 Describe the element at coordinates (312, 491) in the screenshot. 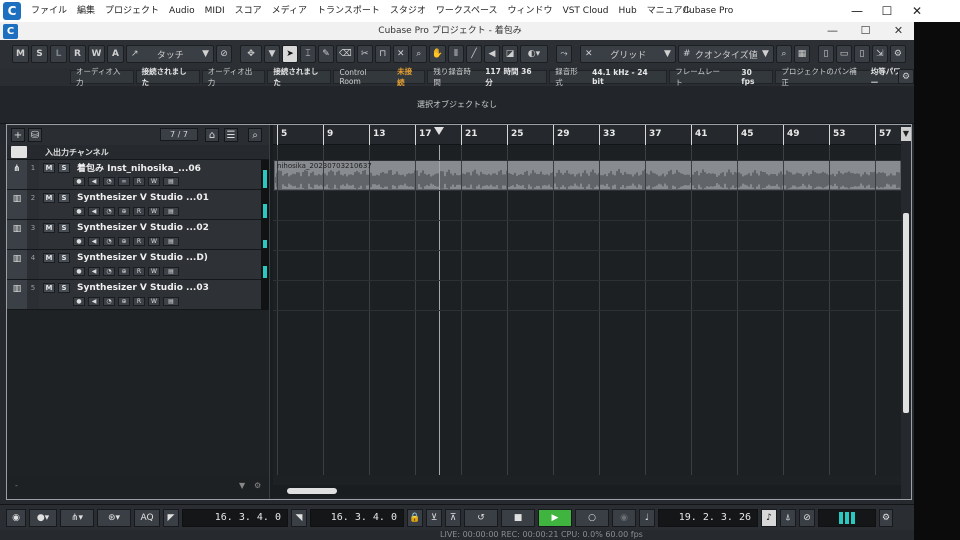

I see `horizontal-scrollbar-thumb` at that location.